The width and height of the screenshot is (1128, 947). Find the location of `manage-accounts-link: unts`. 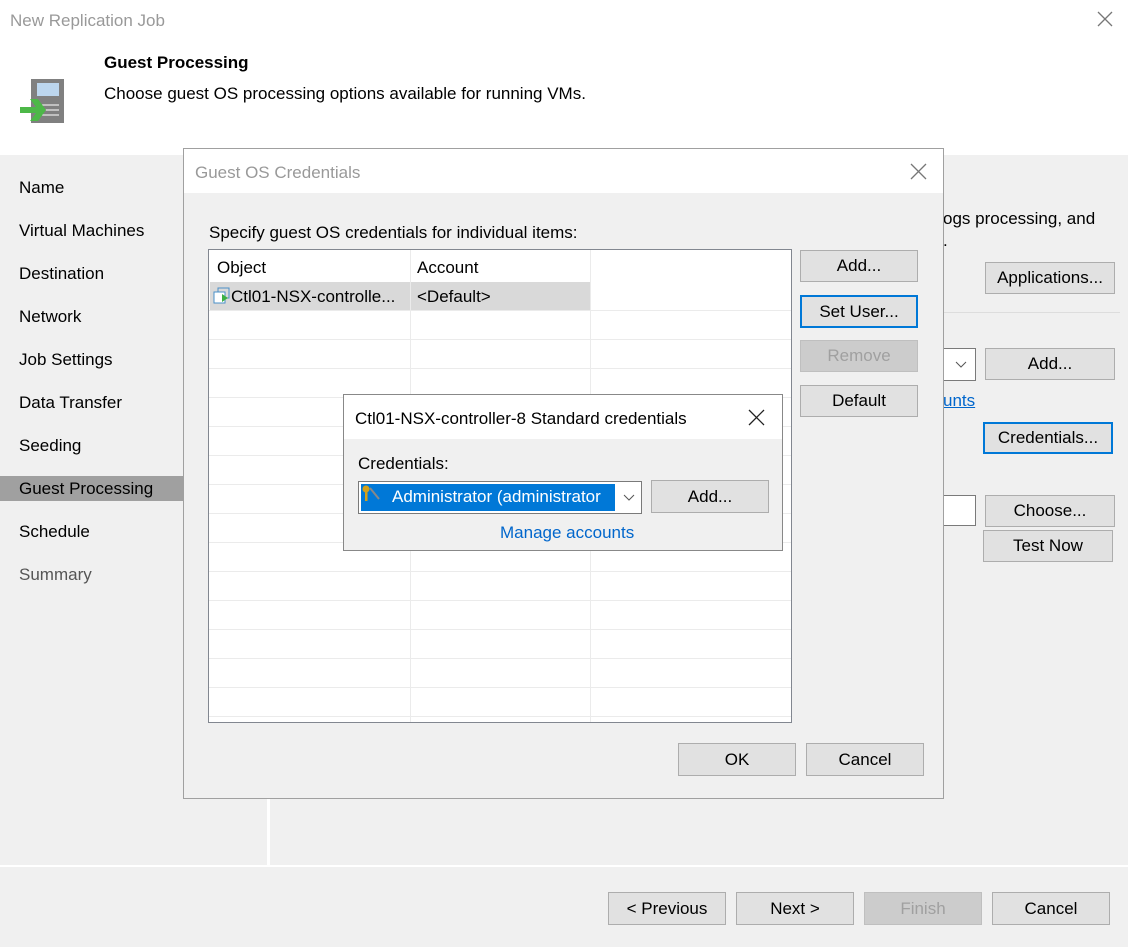

manage-accounts-link: unts is located at coordinates (959, 401).